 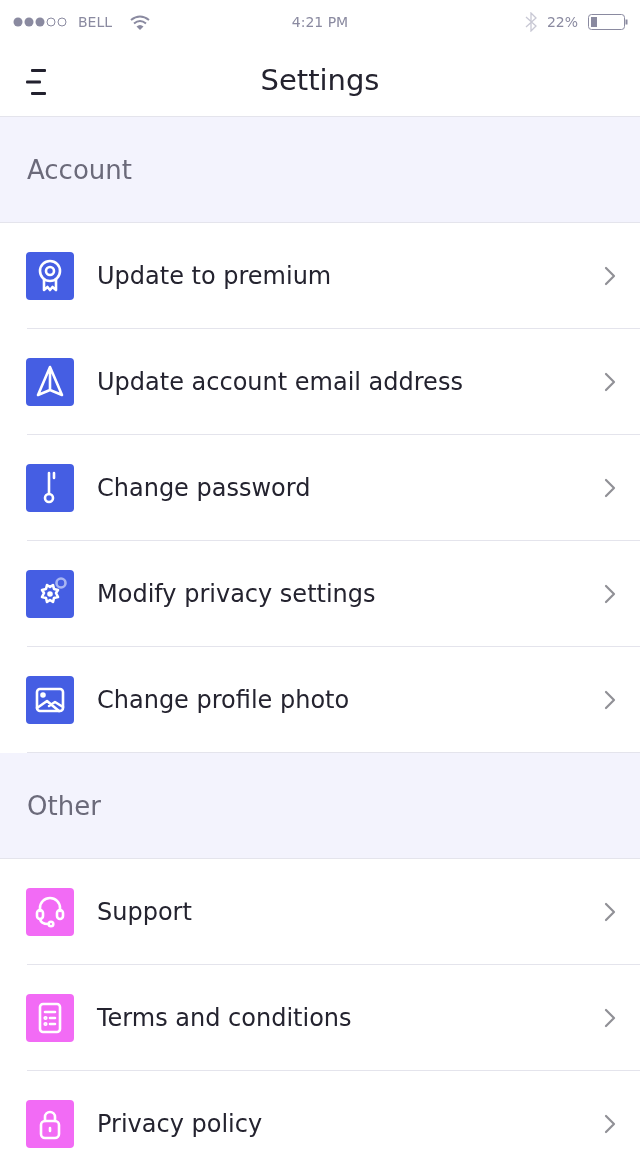 I want to click on section-header: Other, so click(x=320, y=806).